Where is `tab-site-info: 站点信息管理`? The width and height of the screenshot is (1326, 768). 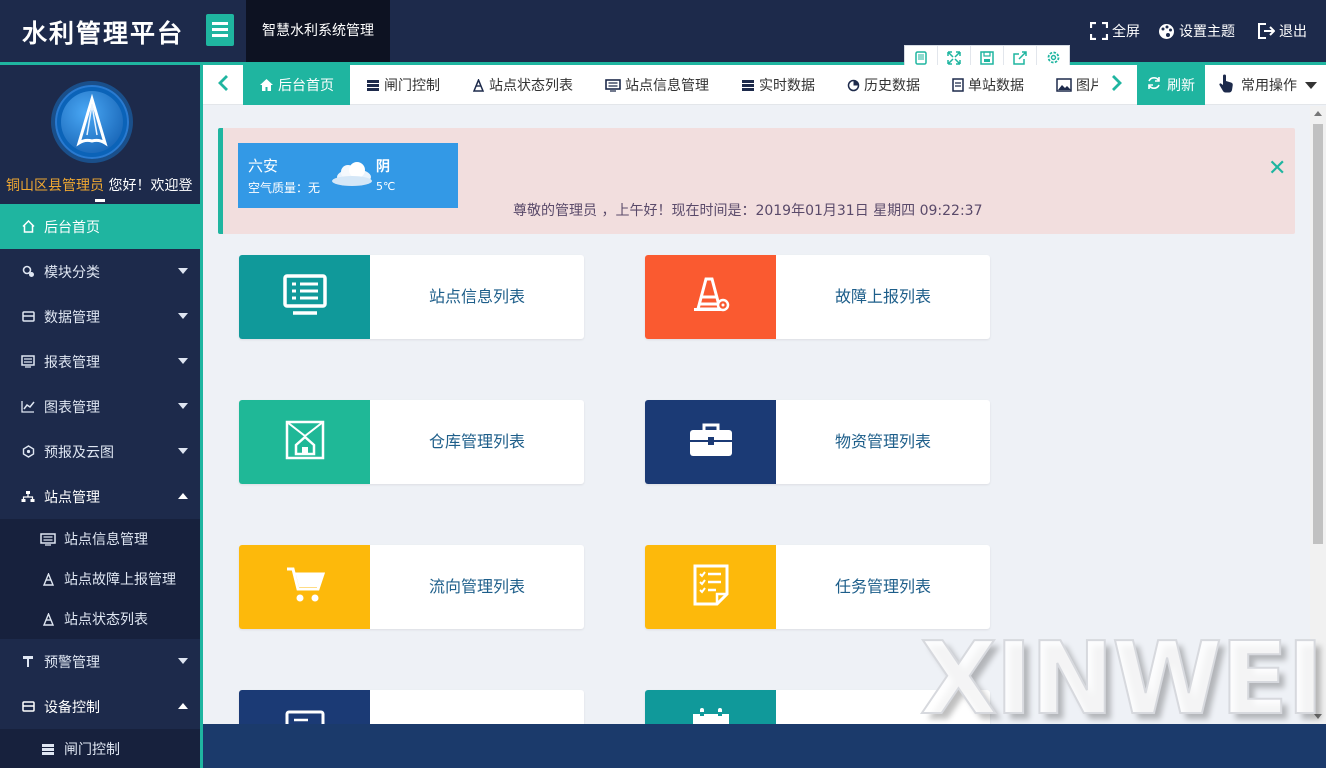 tab-site-info: 站点信息管理 is located at coordinates (657, 85).